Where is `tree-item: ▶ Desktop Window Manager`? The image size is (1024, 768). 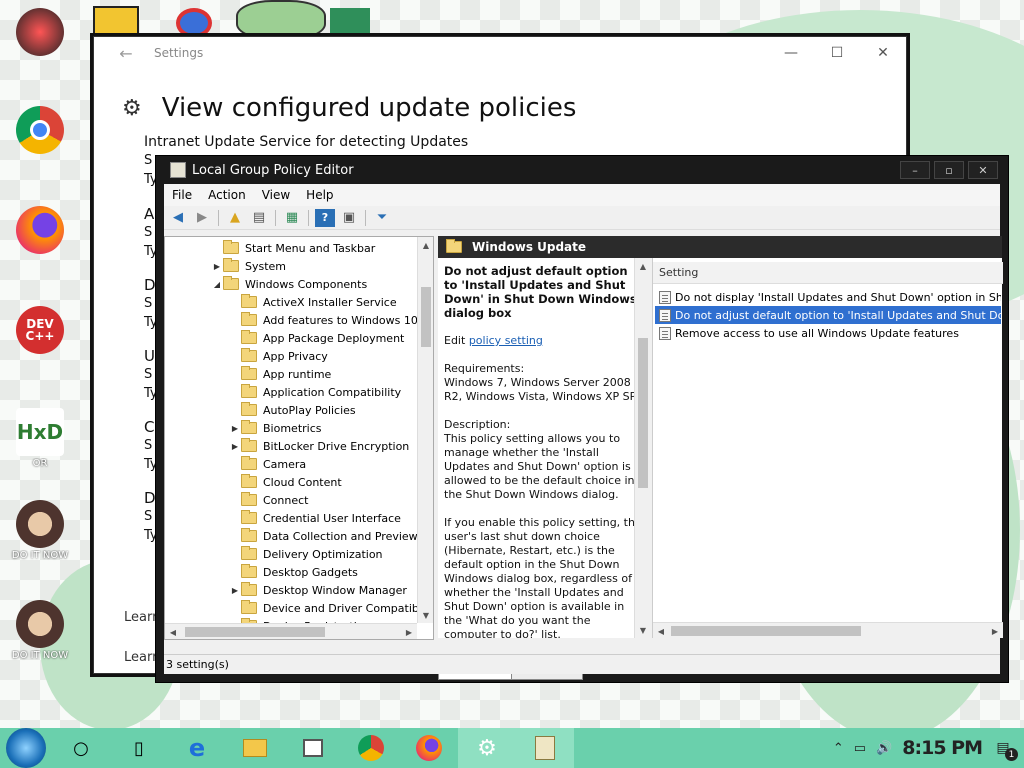
tree-item: ▶ Desktop Window Manager is located at coordinates (318, 590).